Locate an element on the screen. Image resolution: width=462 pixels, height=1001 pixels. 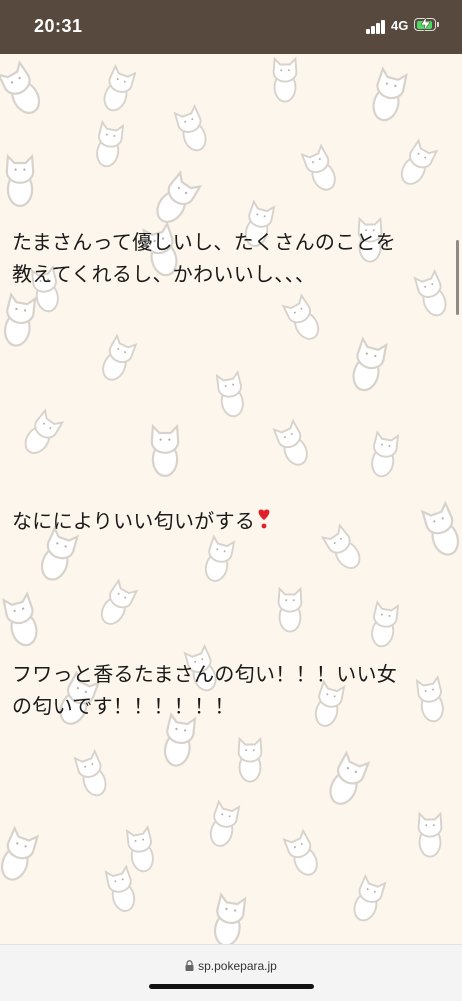
battery-charging-icon is located at coordinates (425, 24).